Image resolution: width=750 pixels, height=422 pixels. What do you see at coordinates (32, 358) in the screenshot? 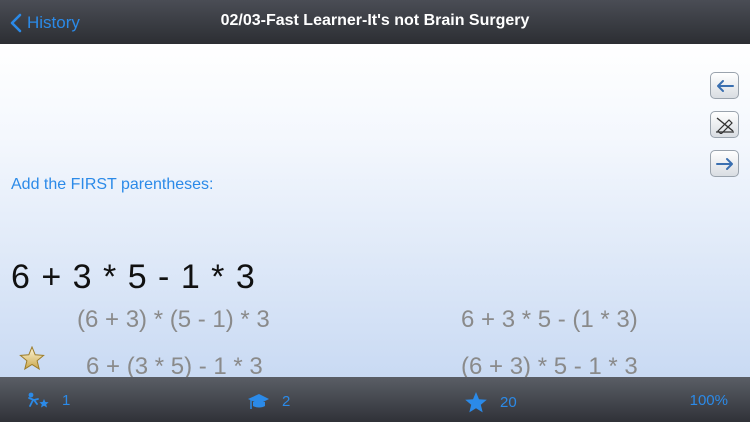
I see `star-icon` at bounding box center [32, 358].